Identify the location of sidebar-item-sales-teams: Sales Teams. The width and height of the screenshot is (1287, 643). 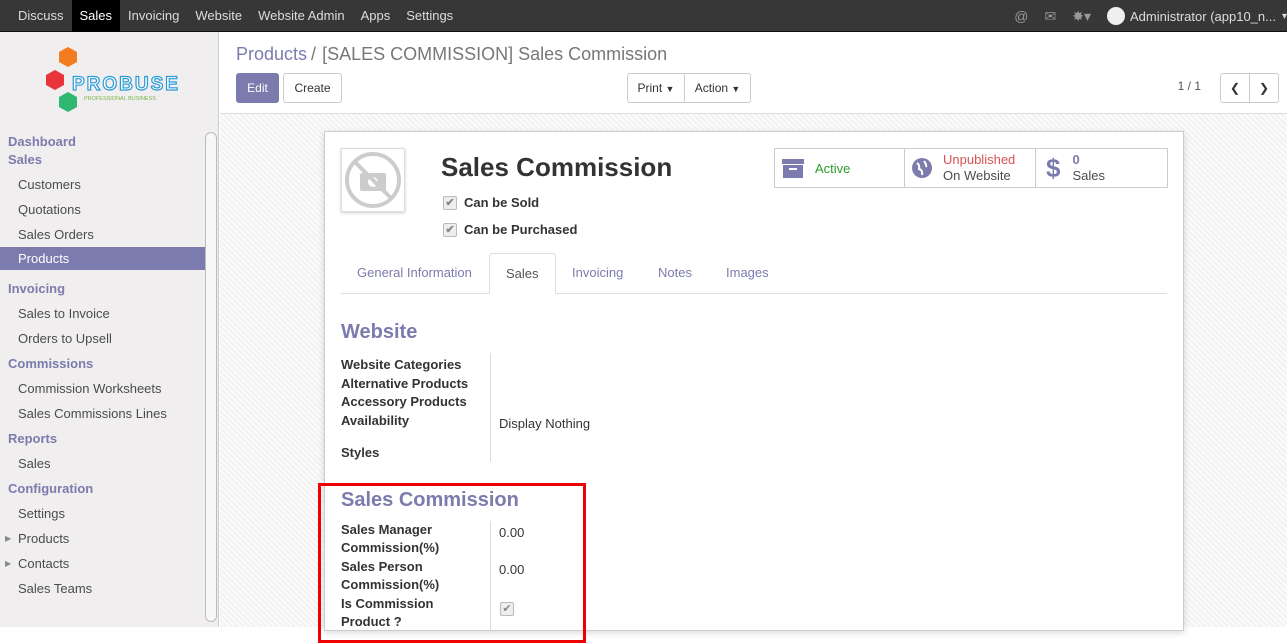
(102, 588).